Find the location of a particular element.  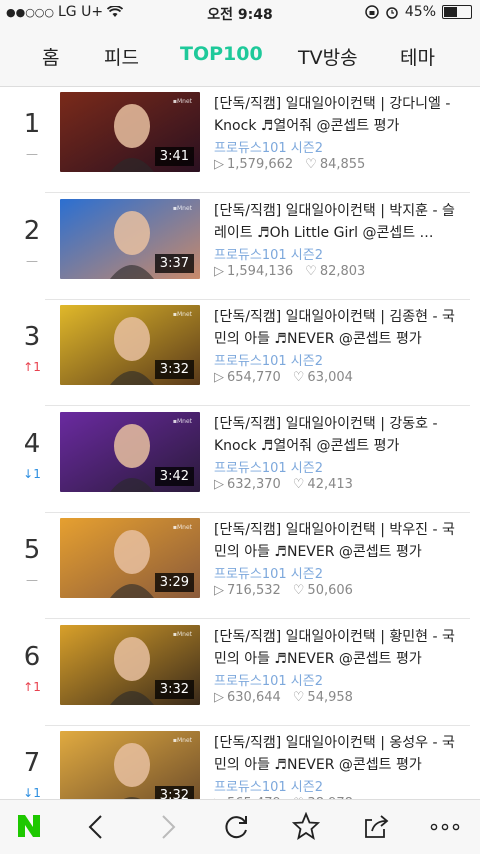

play-count-value: 654,770 is located at coordinates (254, 377).